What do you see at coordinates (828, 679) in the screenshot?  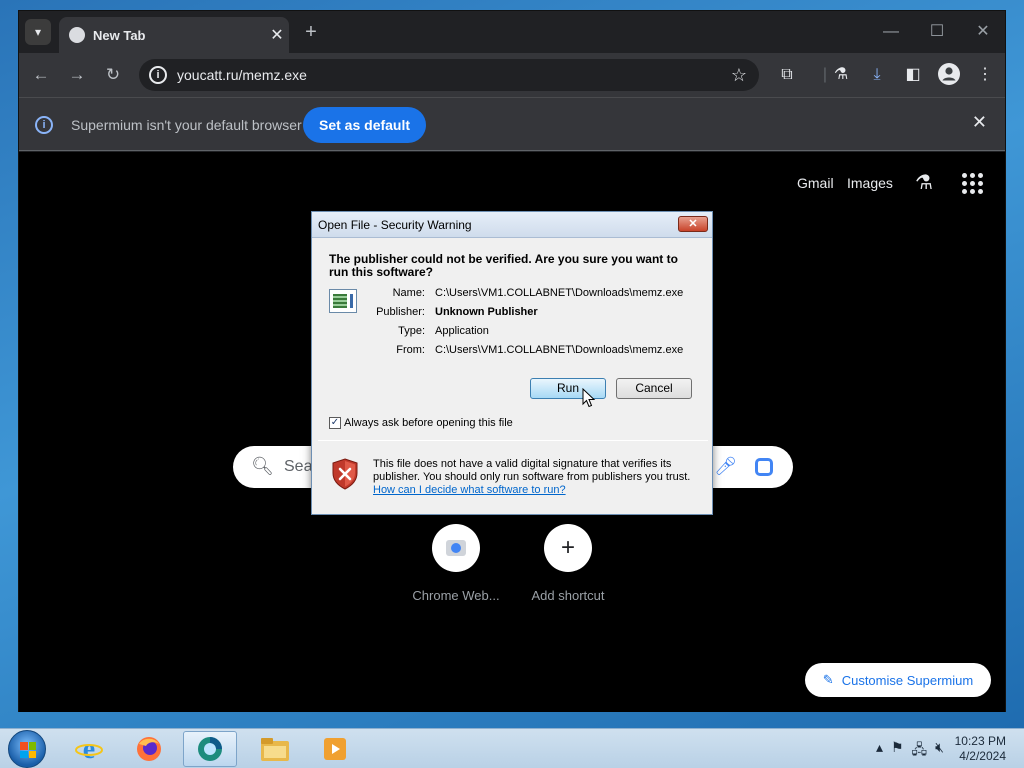 I see `pencil-icon: ✎` at bounding box center [828, 679].